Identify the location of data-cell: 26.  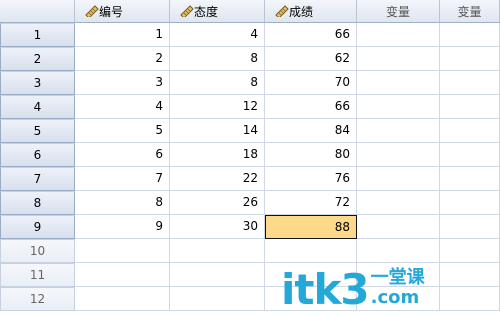
(217, 203).